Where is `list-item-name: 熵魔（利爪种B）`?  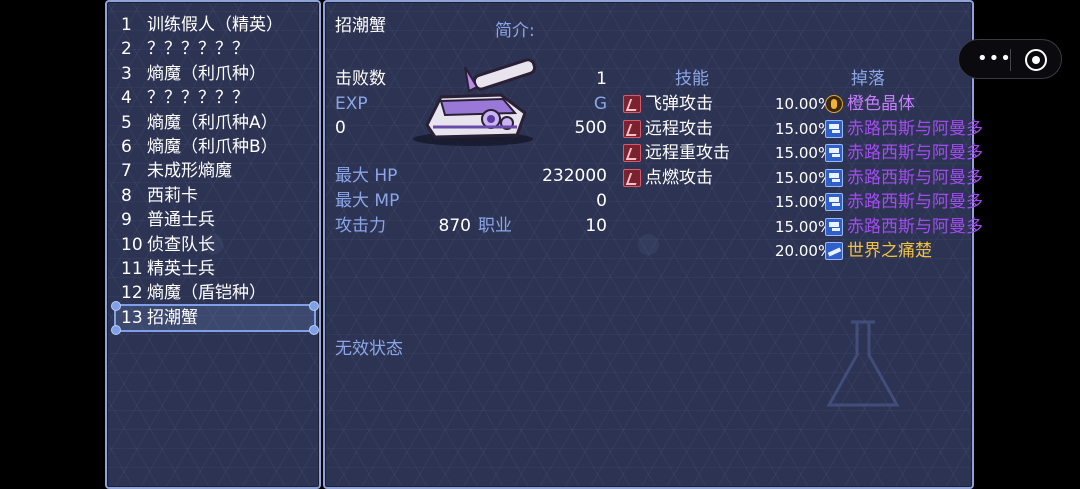 list-item-name: 熵魔（利爪种B） is located at coordinates (212, 147).